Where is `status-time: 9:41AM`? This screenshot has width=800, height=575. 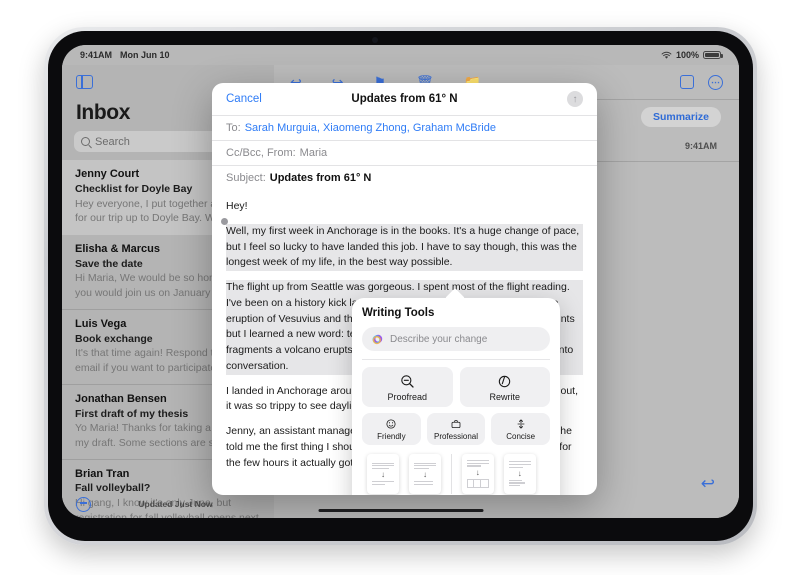 status-time: 9:41AM is located at coordinates (96, 55).